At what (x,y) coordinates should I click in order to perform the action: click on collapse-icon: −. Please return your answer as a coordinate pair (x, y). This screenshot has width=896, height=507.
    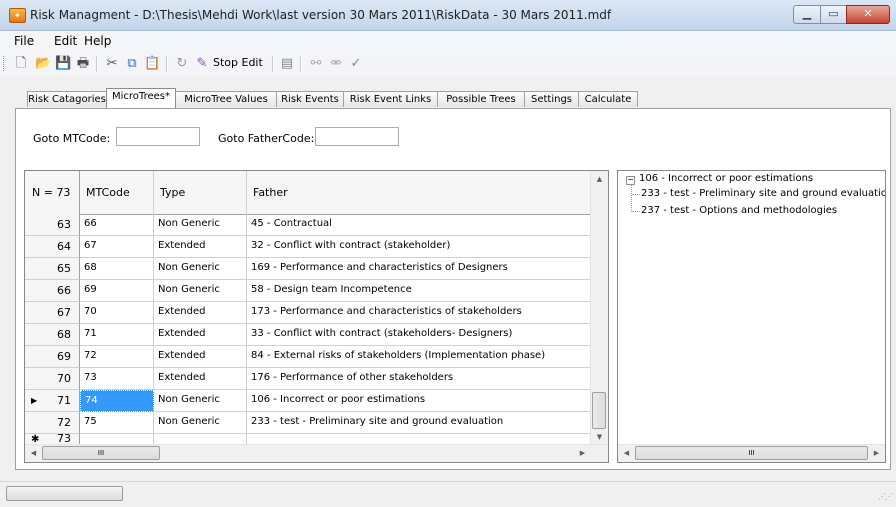
    Looking at the image, I should click on (630, 180).